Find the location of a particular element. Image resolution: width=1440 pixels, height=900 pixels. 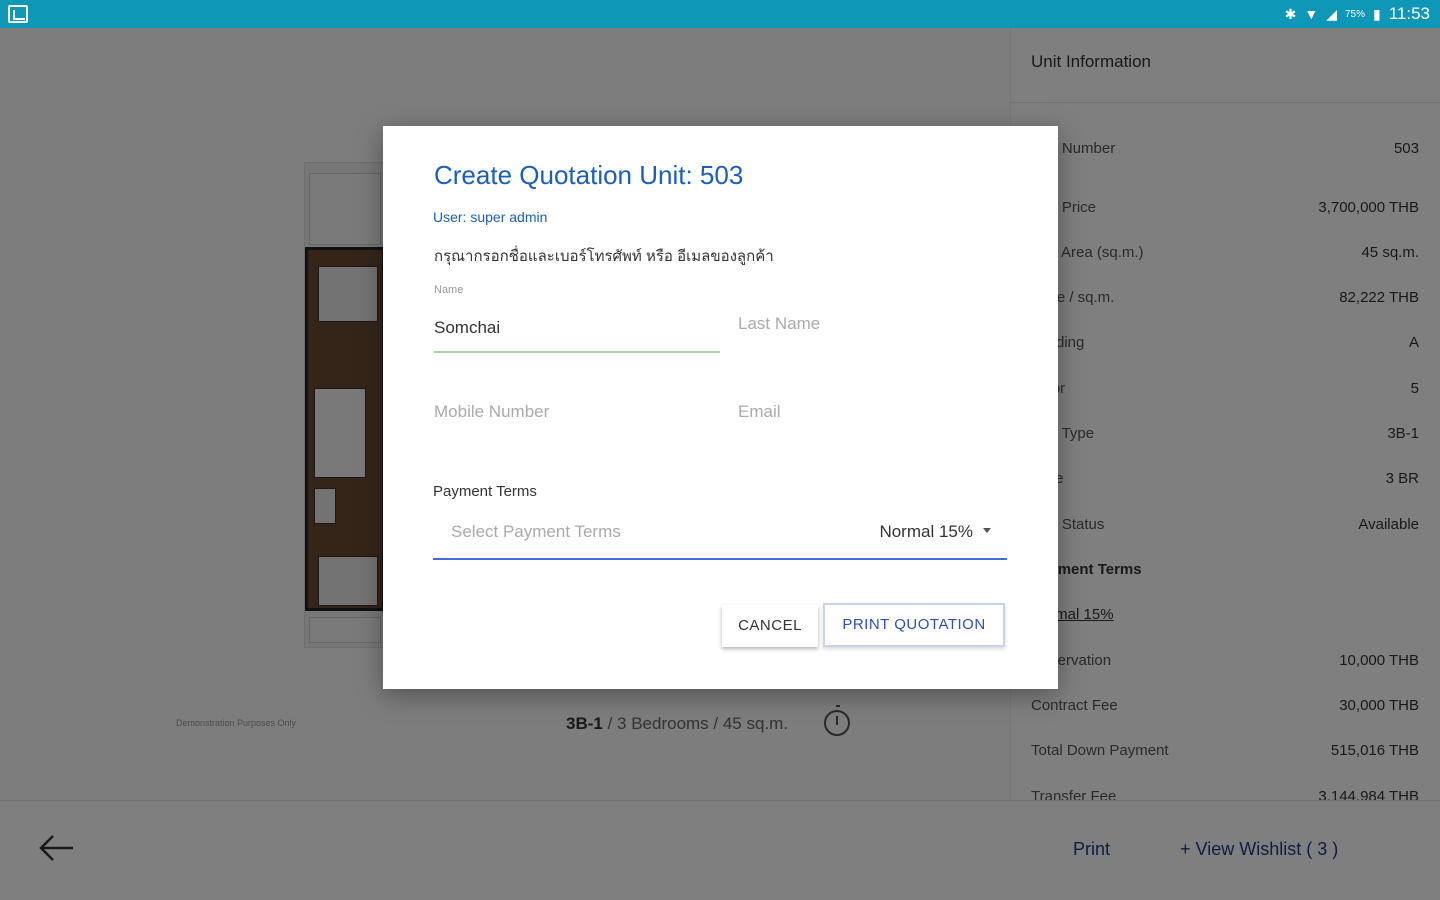

payment-terms-label: Payment Terms is located at coordinates (485, 491).